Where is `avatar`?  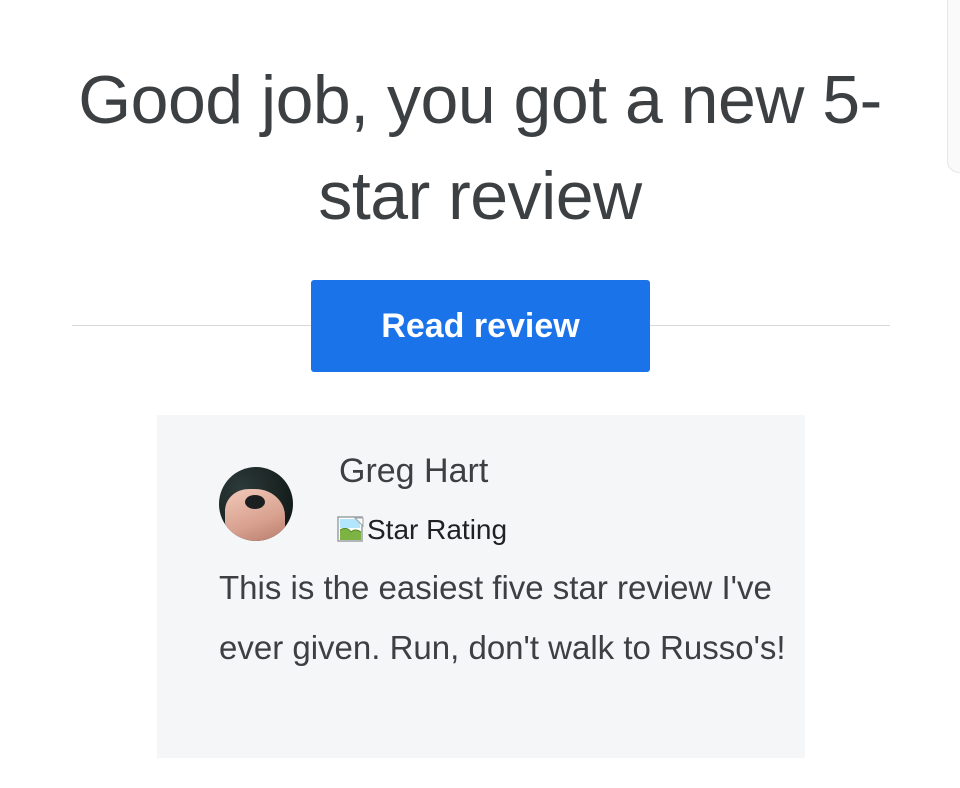
avatar is located at coordinates (256, 504).